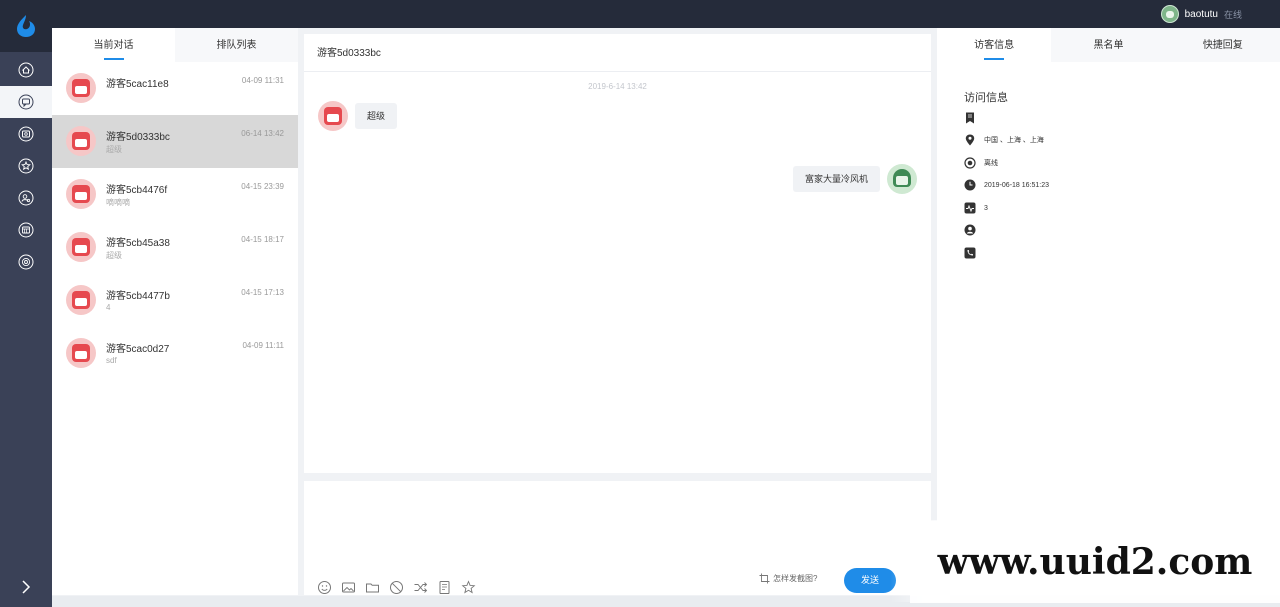  I want to click on info-row-phone, so click(974, 253).